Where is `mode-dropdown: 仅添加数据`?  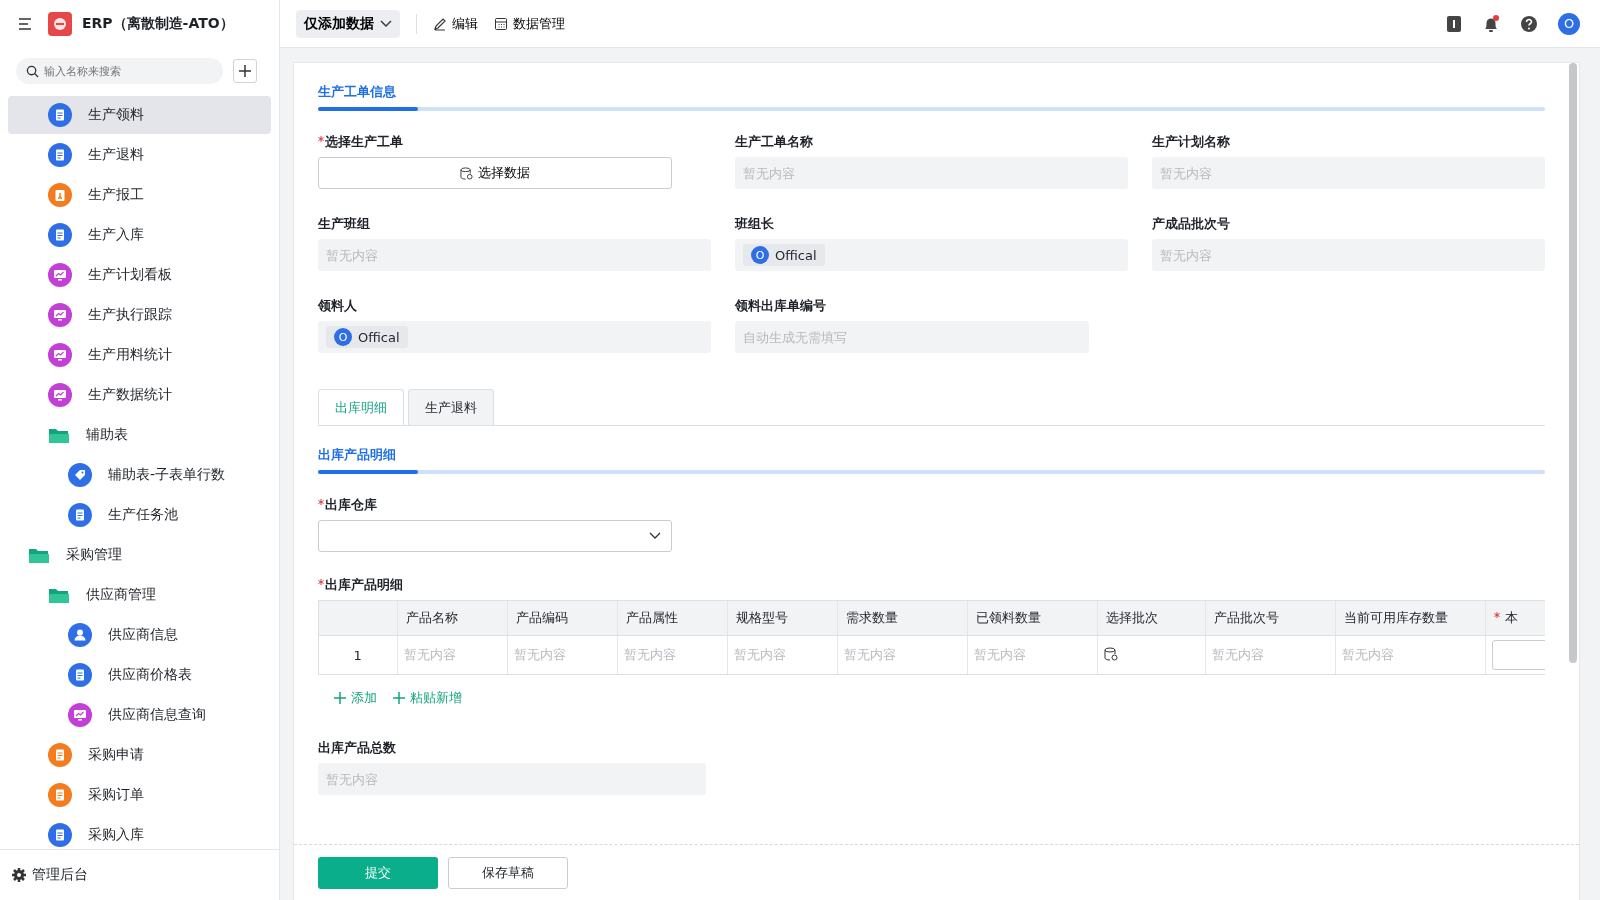
mode-dropdown: 仅添加数据 is located at coordinates (348, 23).